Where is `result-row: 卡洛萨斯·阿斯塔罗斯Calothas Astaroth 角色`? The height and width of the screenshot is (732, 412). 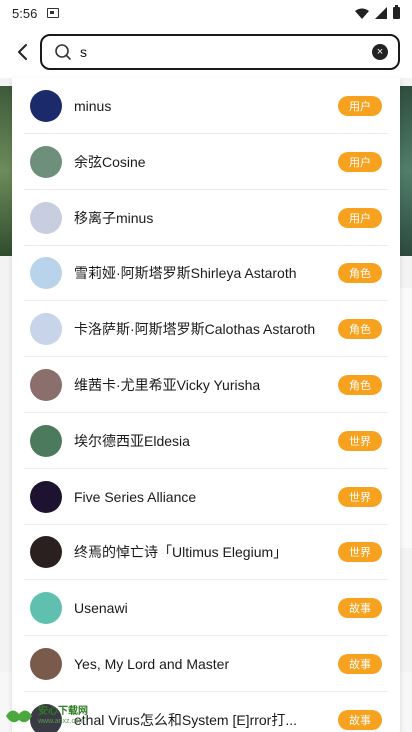
result-row: 卡洛萨斯·阿斯塔罗斯Calothas Astaroth 角色 is located at coordinates (206, 329).